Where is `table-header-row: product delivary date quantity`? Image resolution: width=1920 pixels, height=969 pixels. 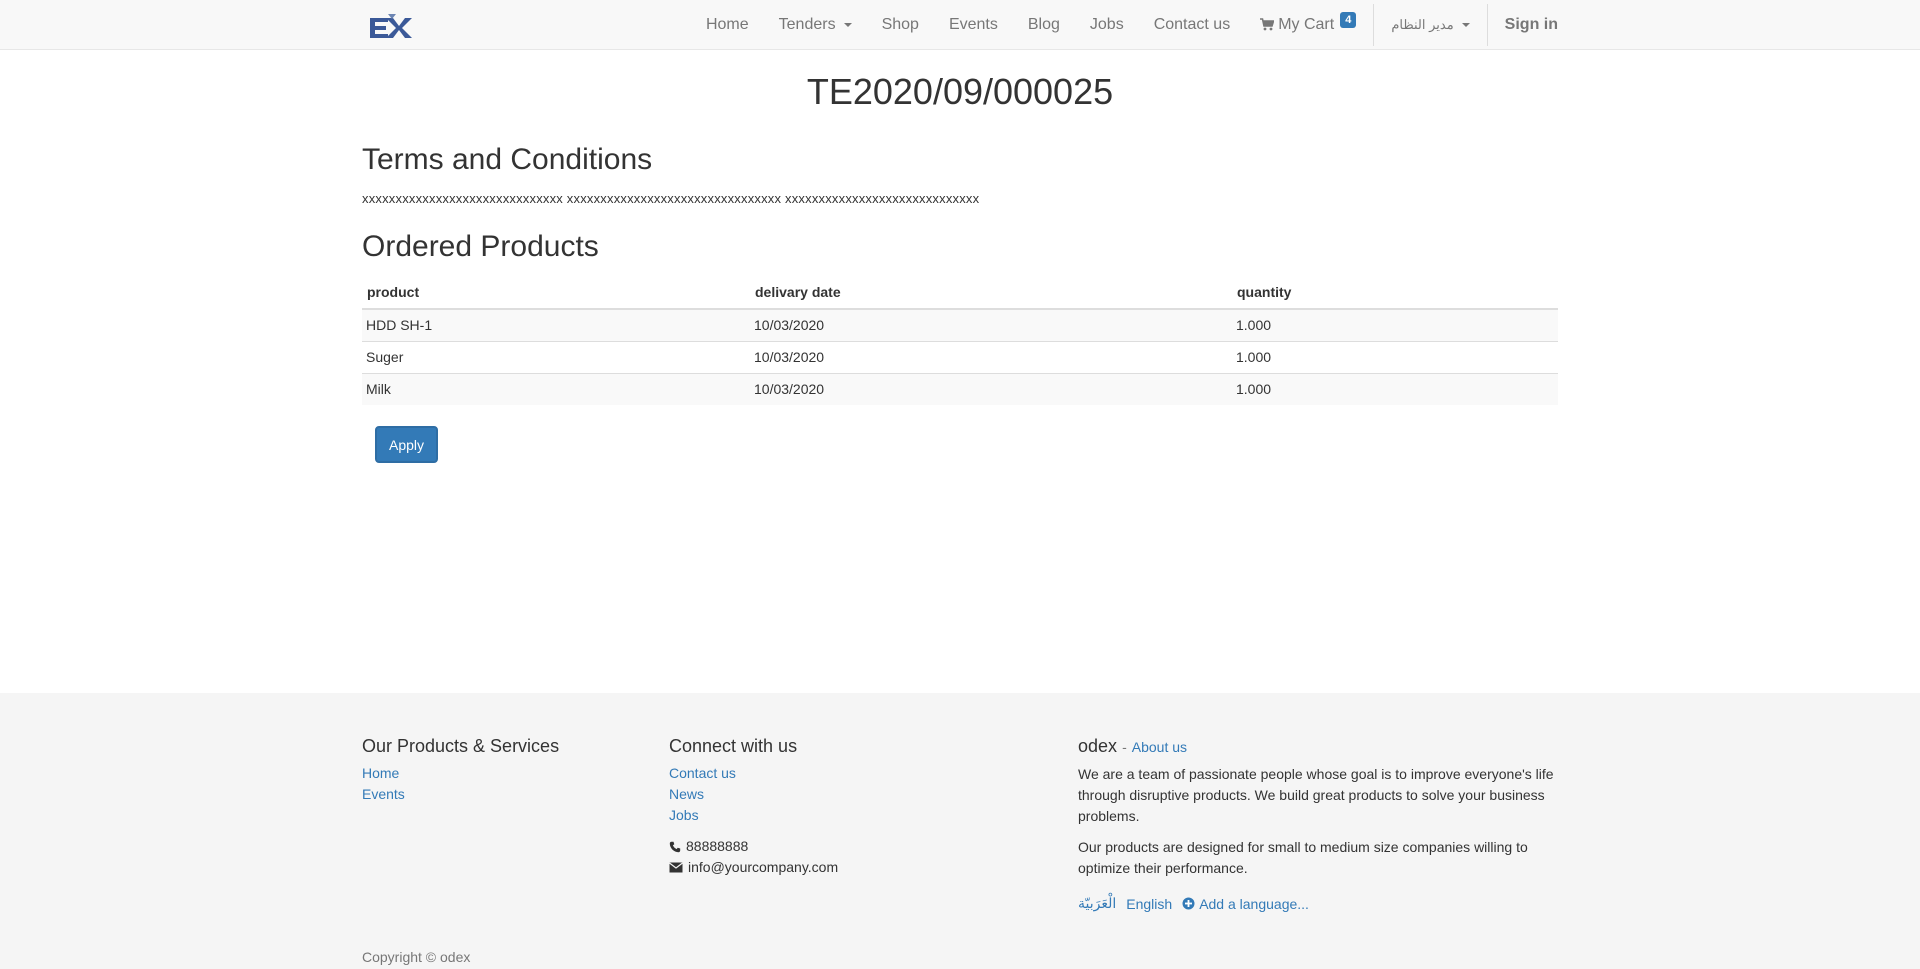
table-header-row: product delivary date quantity is located at coordinates (960, 293).